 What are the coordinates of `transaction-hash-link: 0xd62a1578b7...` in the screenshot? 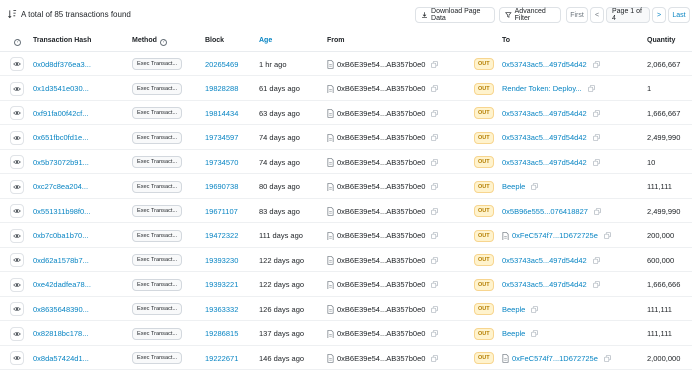 It's located at (61, 260).